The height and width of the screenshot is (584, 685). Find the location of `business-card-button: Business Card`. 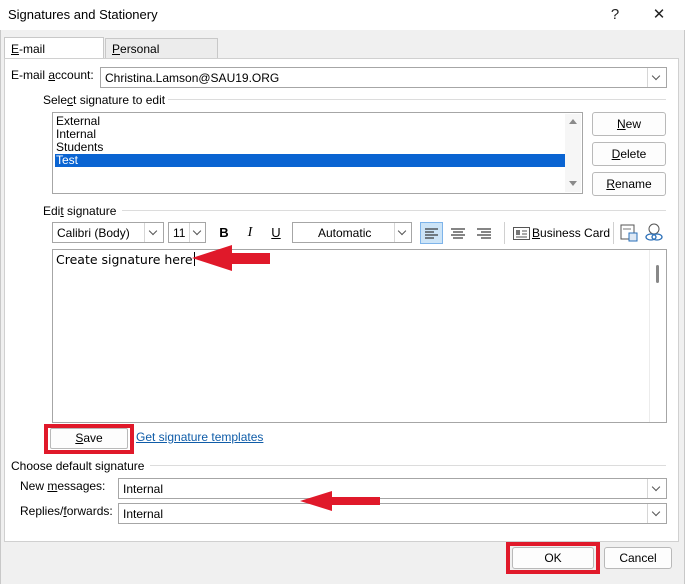

business-card-button: Business Card is located at coordinates (560, 233).